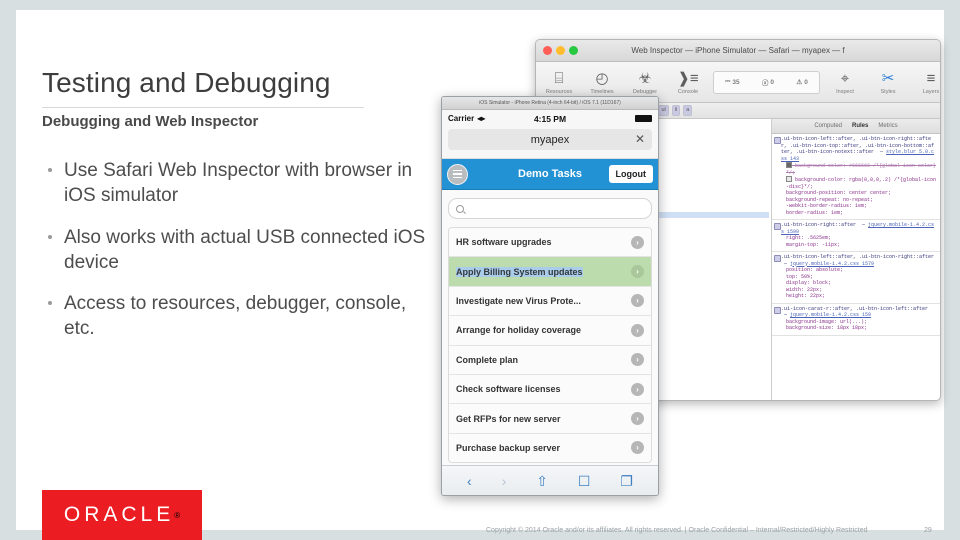 Image resolution: width=960 pixels, height=540 pixels. What do you see at coordinates (519, 271) in the screenshot?
I see `task-label: Apply Billing System updates` at bounding box center [519, 271].